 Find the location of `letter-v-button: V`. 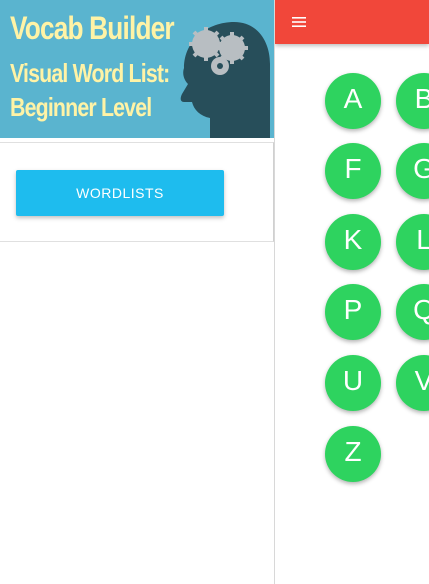

letter-v-button: V is located at coordinates (412, 383).